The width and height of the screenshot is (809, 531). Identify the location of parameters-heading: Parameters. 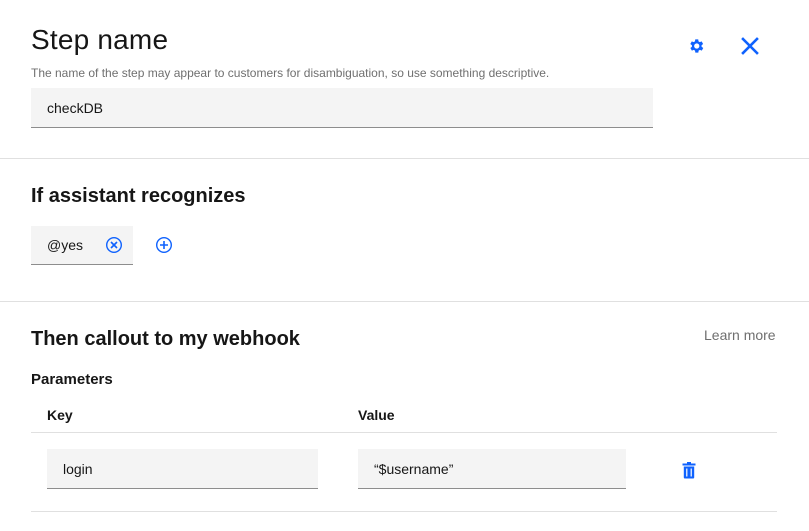
(72, 379).